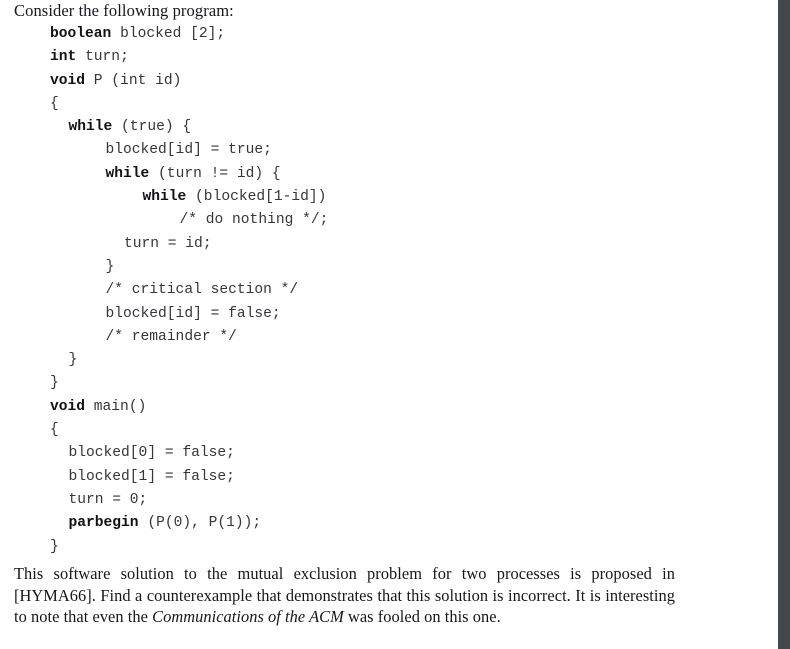 This screenshot has width=790, height=649. What do you see at coordinates (345, 127) in the screenshot?
I see `code-line: while (true) {` at bounding box center [345, 127].